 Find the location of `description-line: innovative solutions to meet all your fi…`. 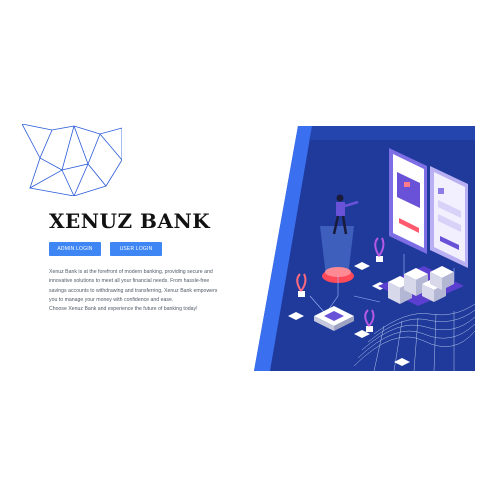

description-line: innovative solutions to meet all your fi… is located at coordinates (129, 281).